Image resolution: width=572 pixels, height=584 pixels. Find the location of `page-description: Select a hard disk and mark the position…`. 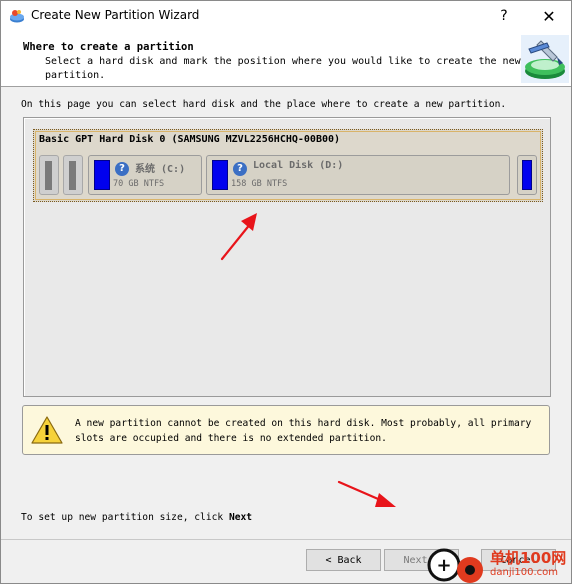

page-description: Select a hard disk and mark the position… is located at coordinates (283, 68).